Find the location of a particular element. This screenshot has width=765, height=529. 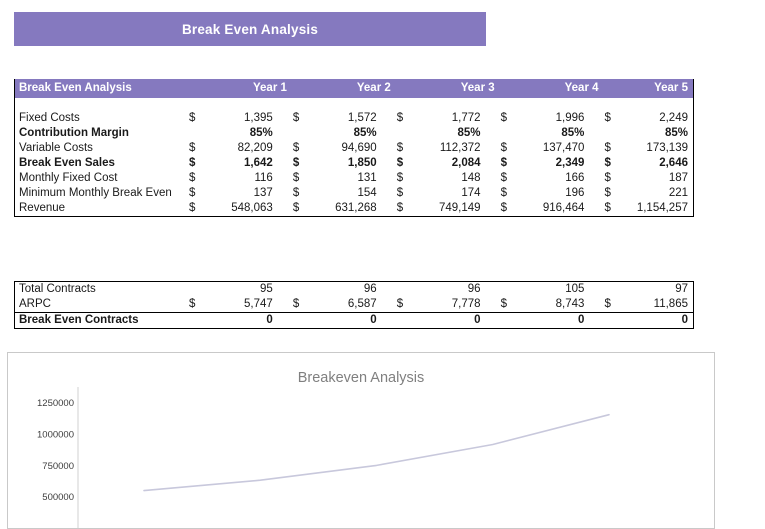

chart-y-tick-label: 1000000 is located at coordinates (55, 435).